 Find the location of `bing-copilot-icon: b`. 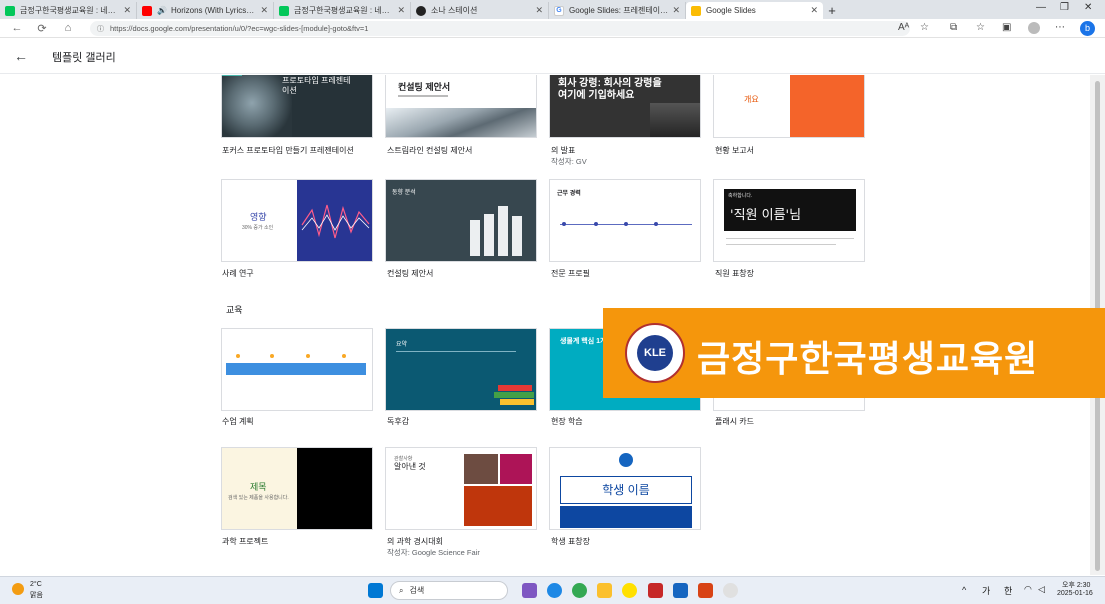

bing-copilot-icon: b is located at coordinates (1087, 28).